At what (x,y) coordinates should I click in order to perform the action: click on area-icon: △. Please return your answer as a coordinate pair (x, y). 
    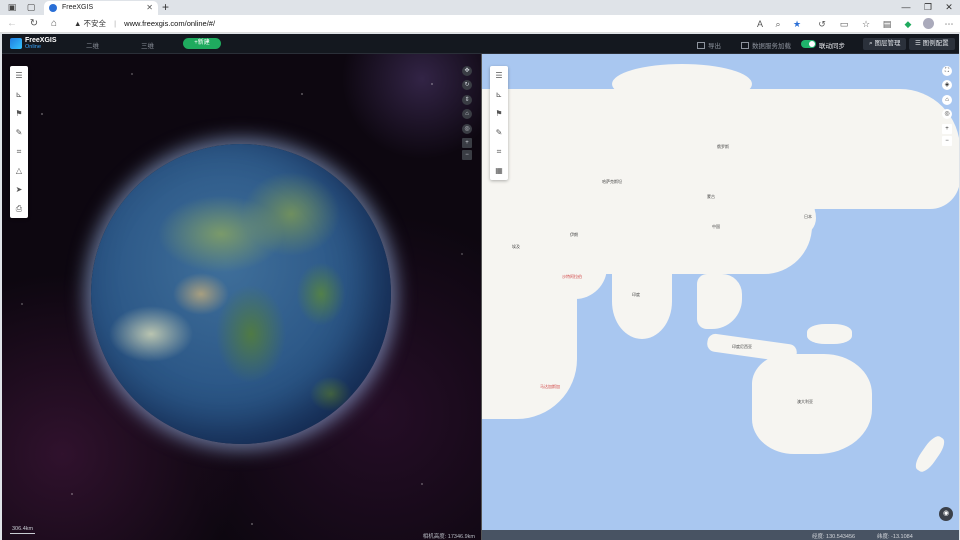
    Looking at the image, I should click on (19, 170).